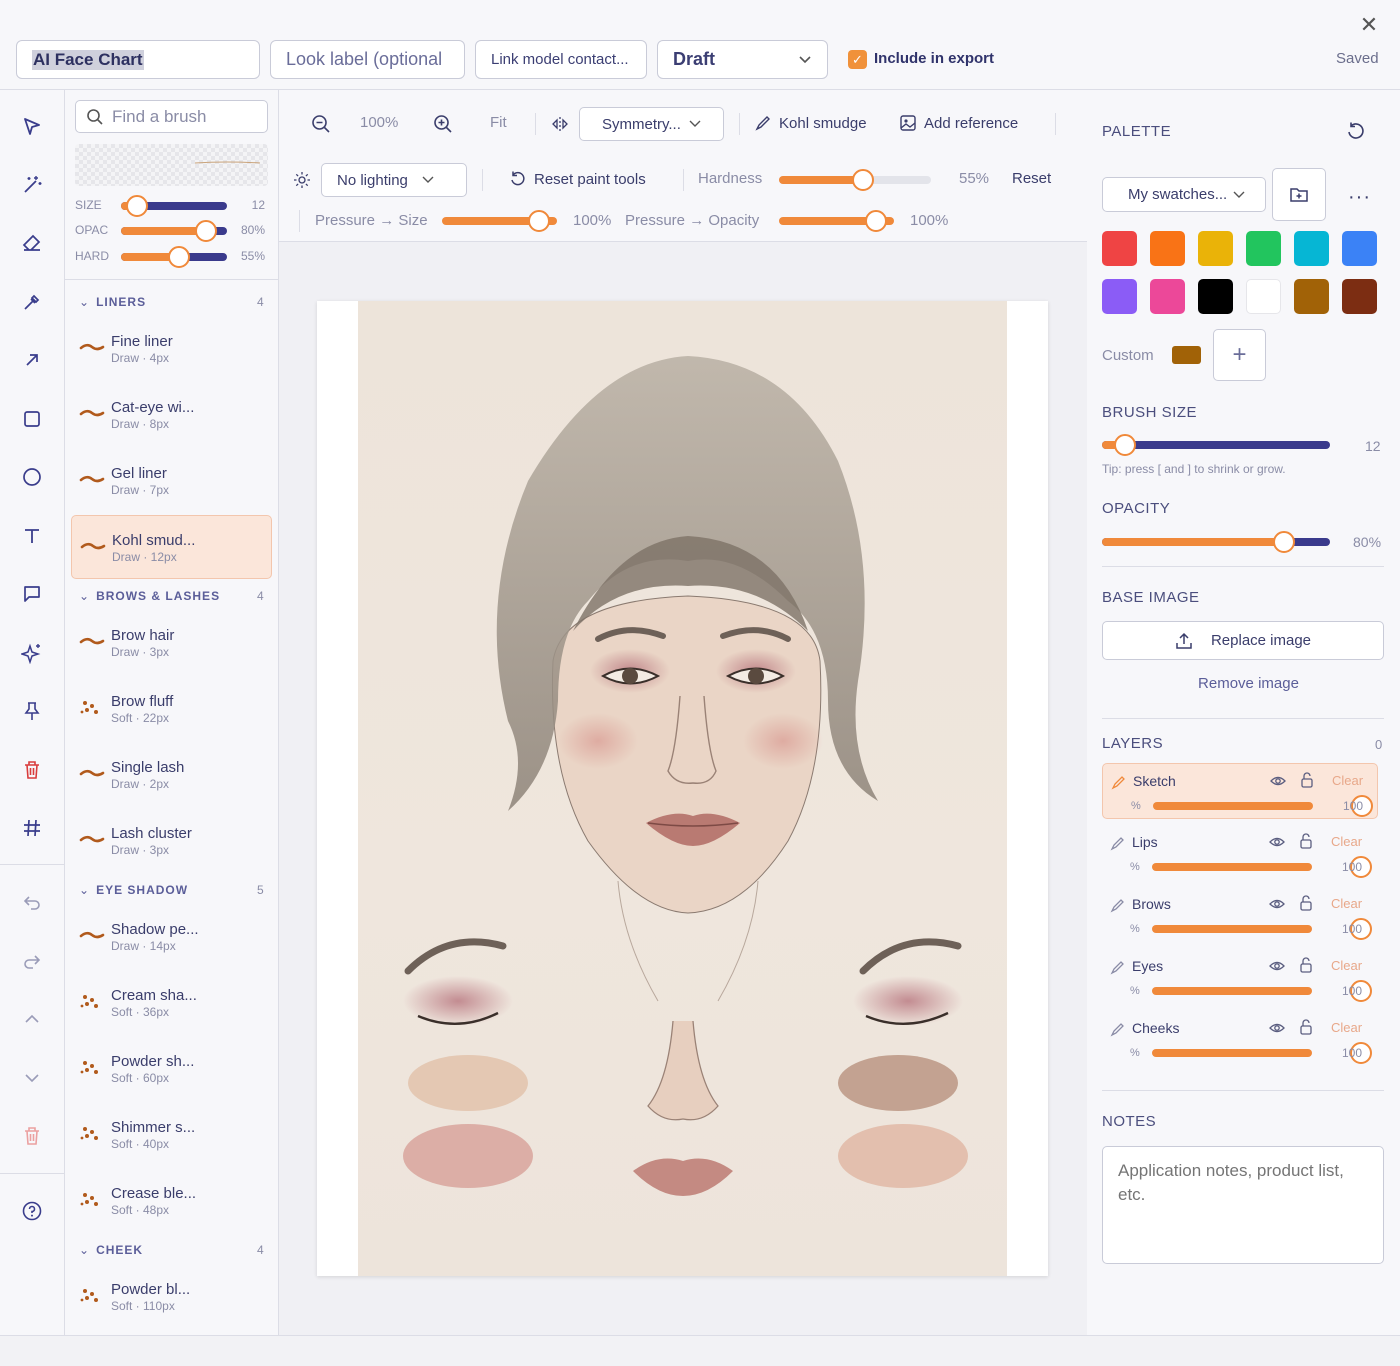 The height and width of the screenshot is (1366, 1400). What do you see at coordinates (1240, 853) in the screenshot?
I see `layer-row: Lips Clear% 100` at bounding box center [1240, 853].